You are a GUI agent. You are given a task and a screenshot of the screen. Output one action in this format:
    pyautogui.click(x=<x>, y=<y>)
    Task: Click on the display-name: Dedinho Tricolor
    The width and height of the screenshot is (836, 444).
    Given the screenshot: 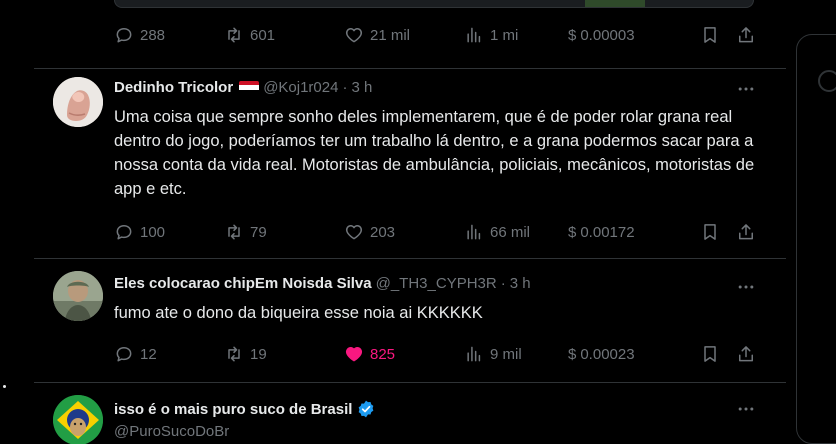 What is the action you would take?
    pyautogui.click(x=173, y=87)
    